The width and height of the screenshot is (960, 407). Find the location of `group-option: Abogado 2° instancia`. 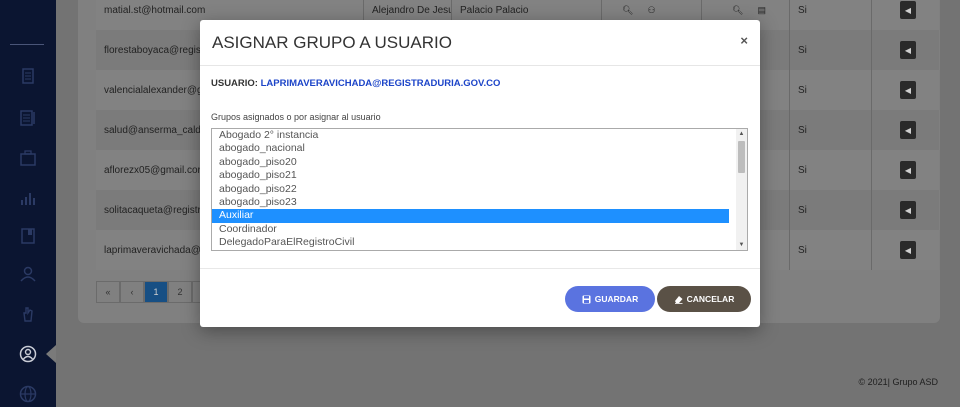

group-option: Abogado 2° instancia is located at coordinates (470, 135).